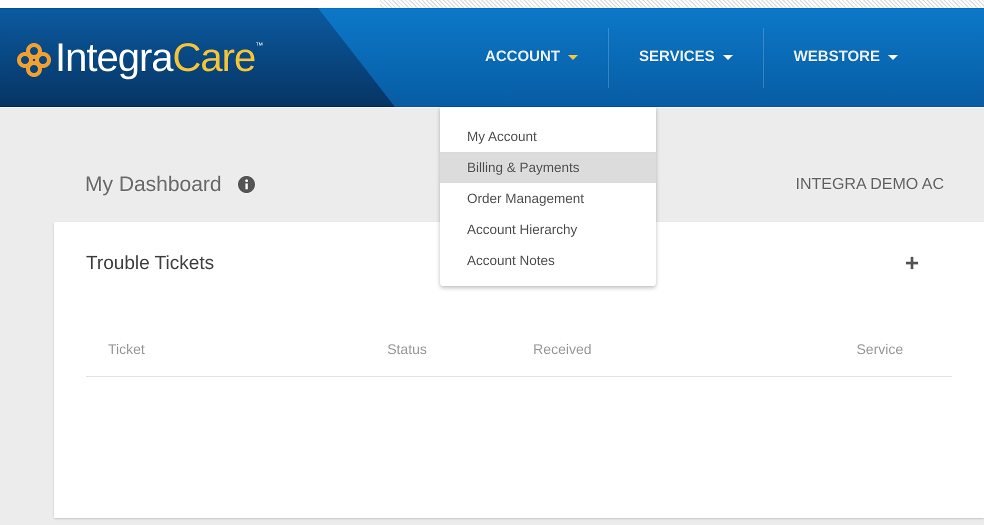  Describe the element at coordinates (548, 136) in the screenshot. I see `dropdown-item: My Account` at that location.